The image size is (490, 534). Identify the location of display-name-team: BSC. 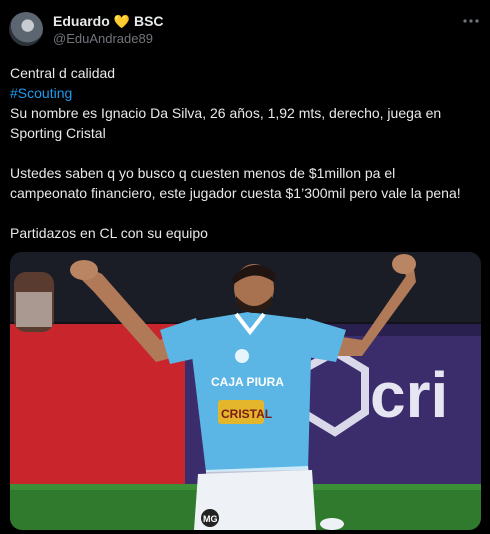
(149, 21).